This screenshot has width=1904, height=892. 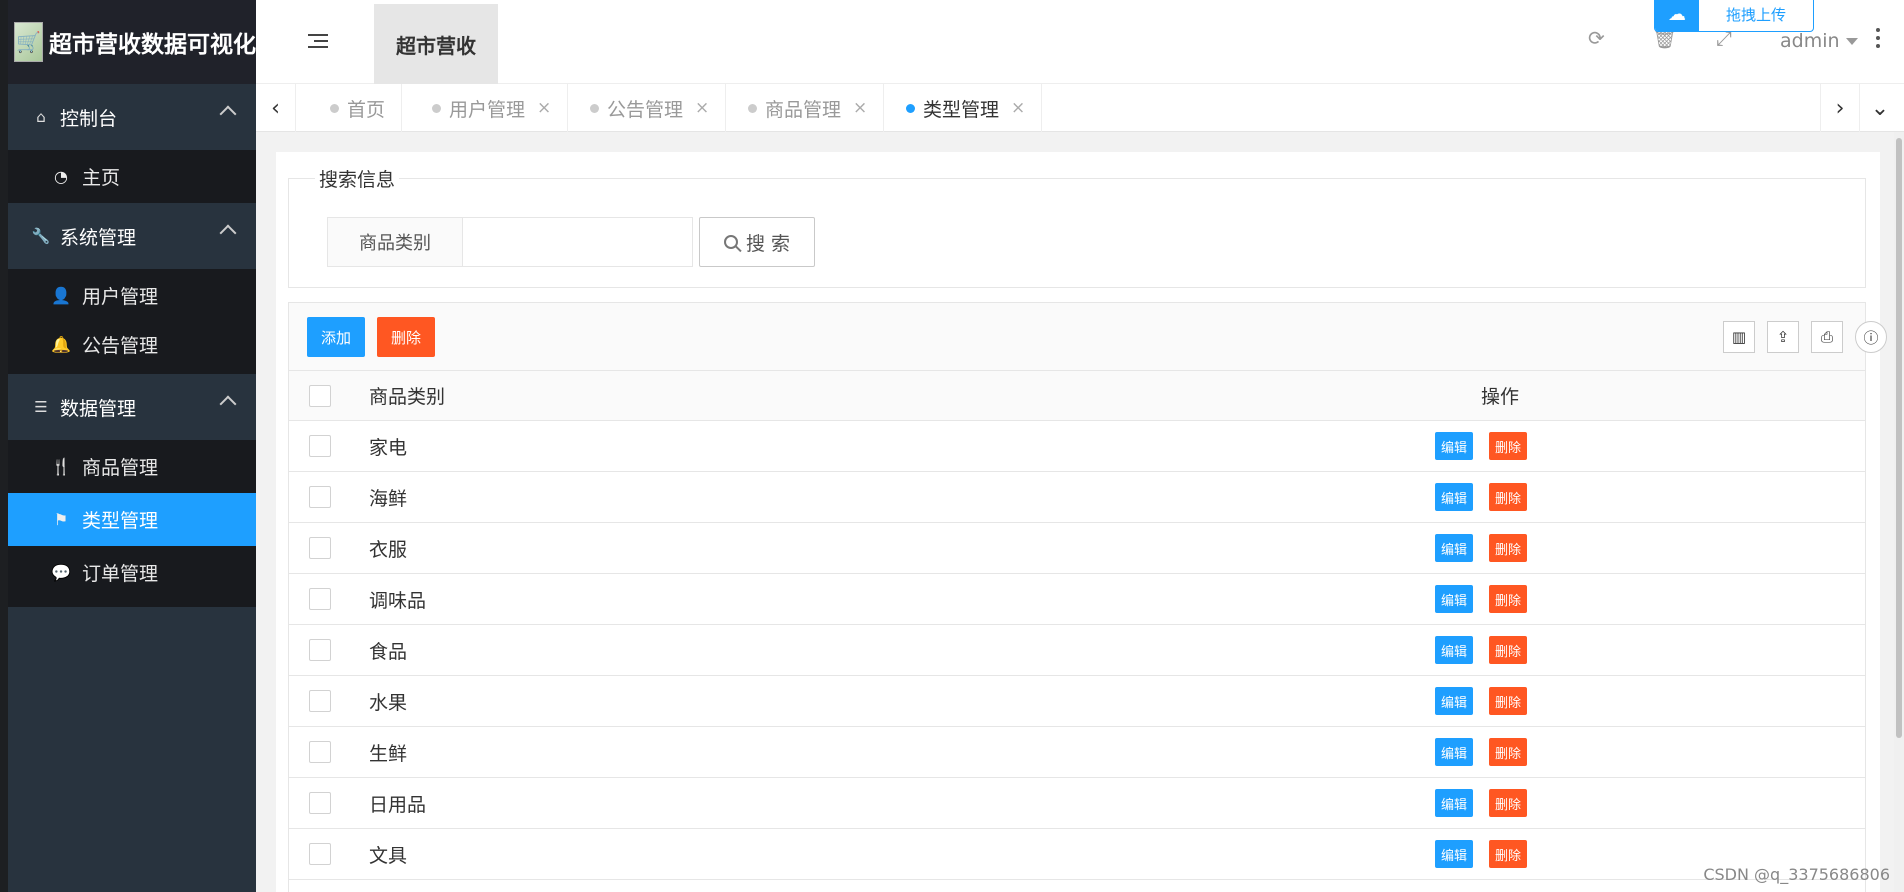 I want to click on refresh-icon: ⟳, so click(x=1596, y=38).